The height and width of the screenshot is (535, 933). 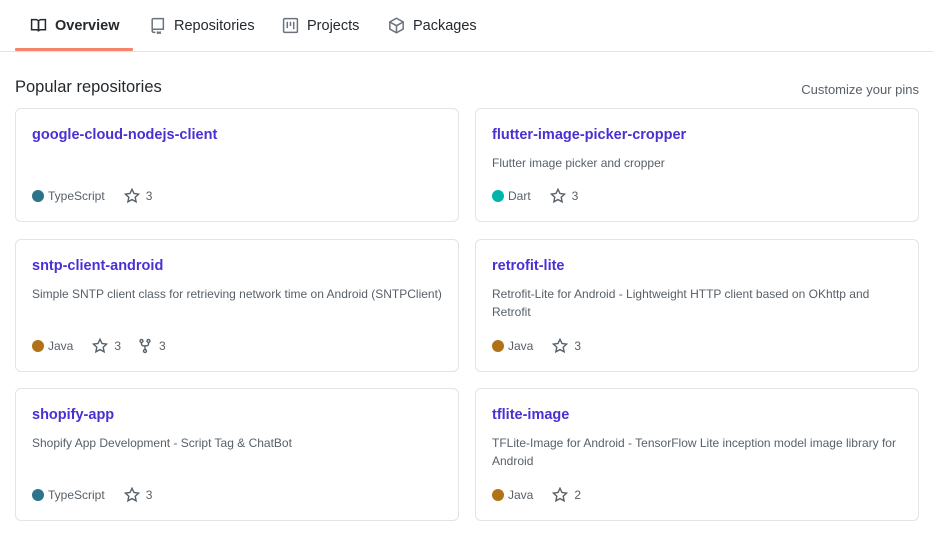 I want to click on star-count: 2, so click(x=578, y=495).